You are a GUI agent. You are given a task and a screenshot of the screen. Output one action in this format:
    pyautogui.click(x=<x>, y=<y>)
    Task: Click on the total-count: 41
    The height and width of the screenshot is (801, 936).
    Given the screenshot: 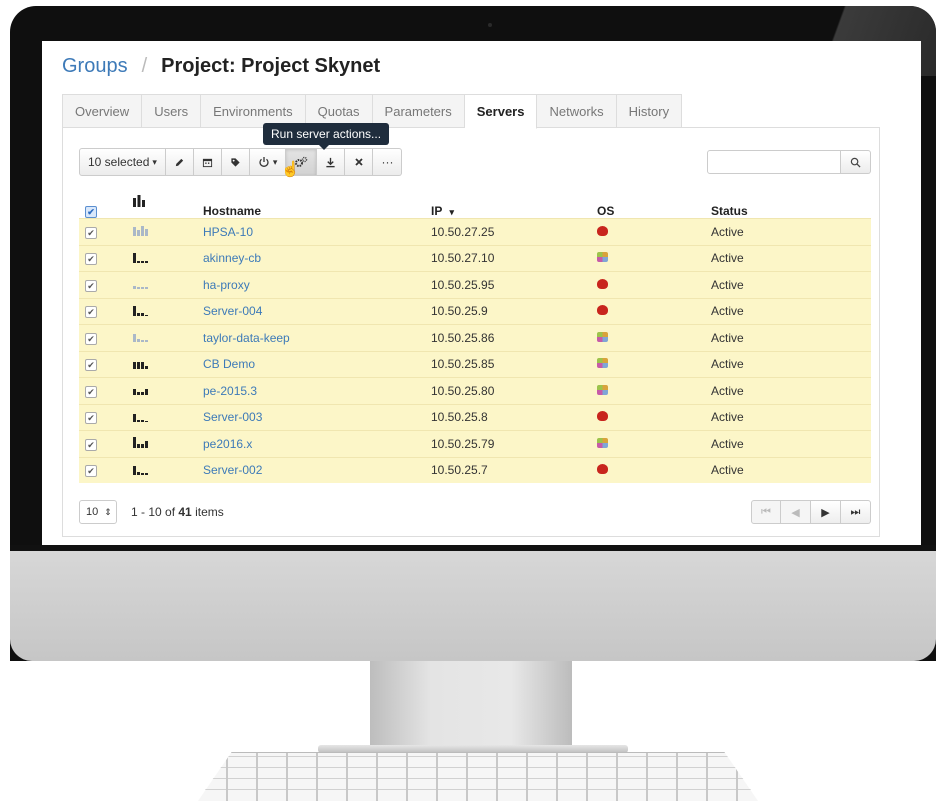 What is the action you would take?
    pyautogui.click(x=185, y=512)
    